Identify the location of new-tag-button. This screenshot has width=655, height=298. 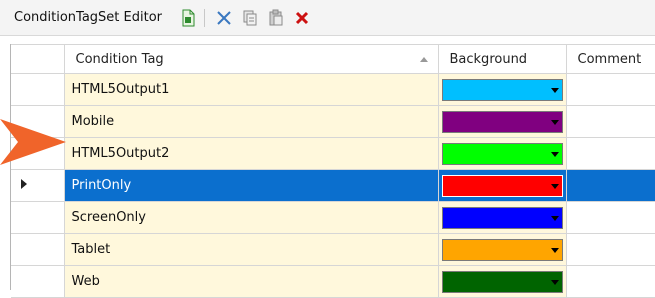
(188, 18).